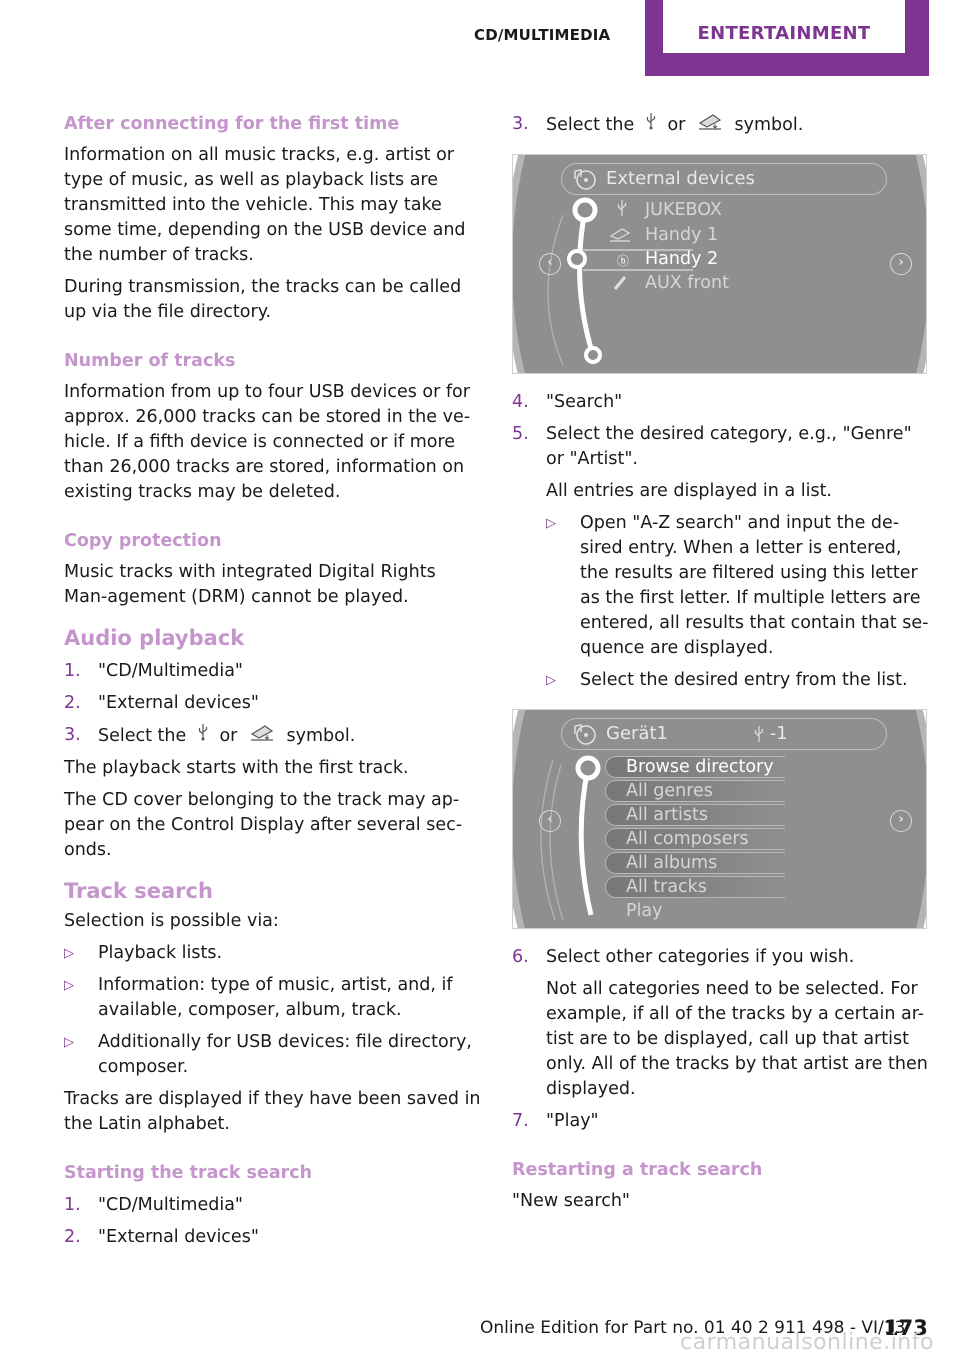 This screenshot has height=1362, width=960. What do you see at coordinates (644, 911) in the screenshot?
I see `menu-item-play: Play` at bounding box center [644, 911].